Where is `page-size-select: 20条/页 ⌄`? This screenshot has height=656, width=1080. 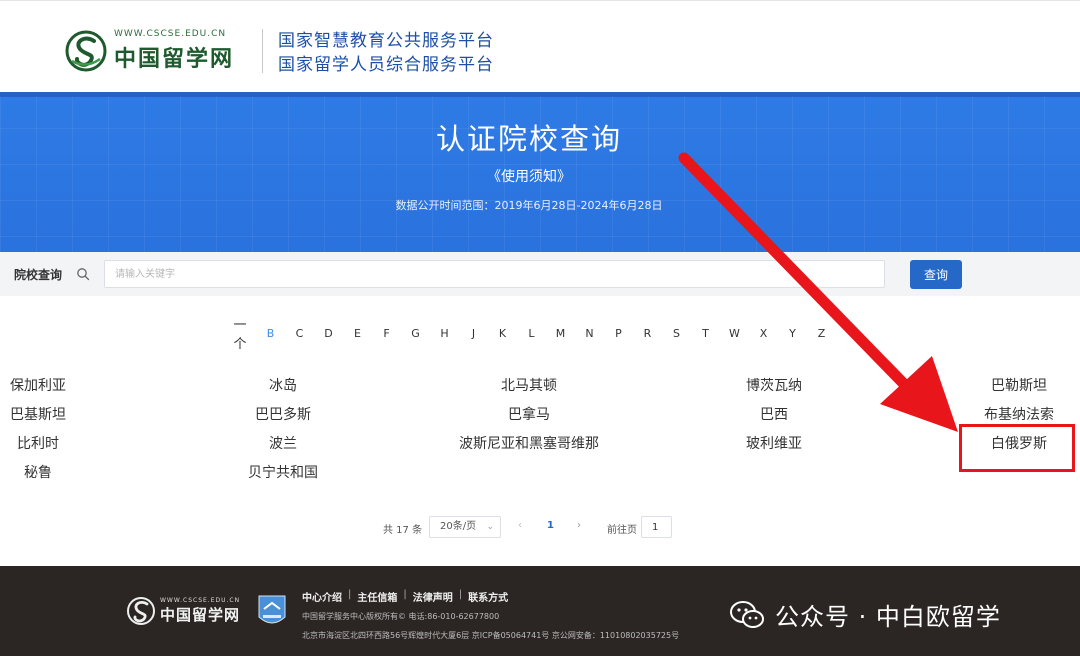 page-size-select: 20条/页 ⌄ is located at coordinates (465, 527).